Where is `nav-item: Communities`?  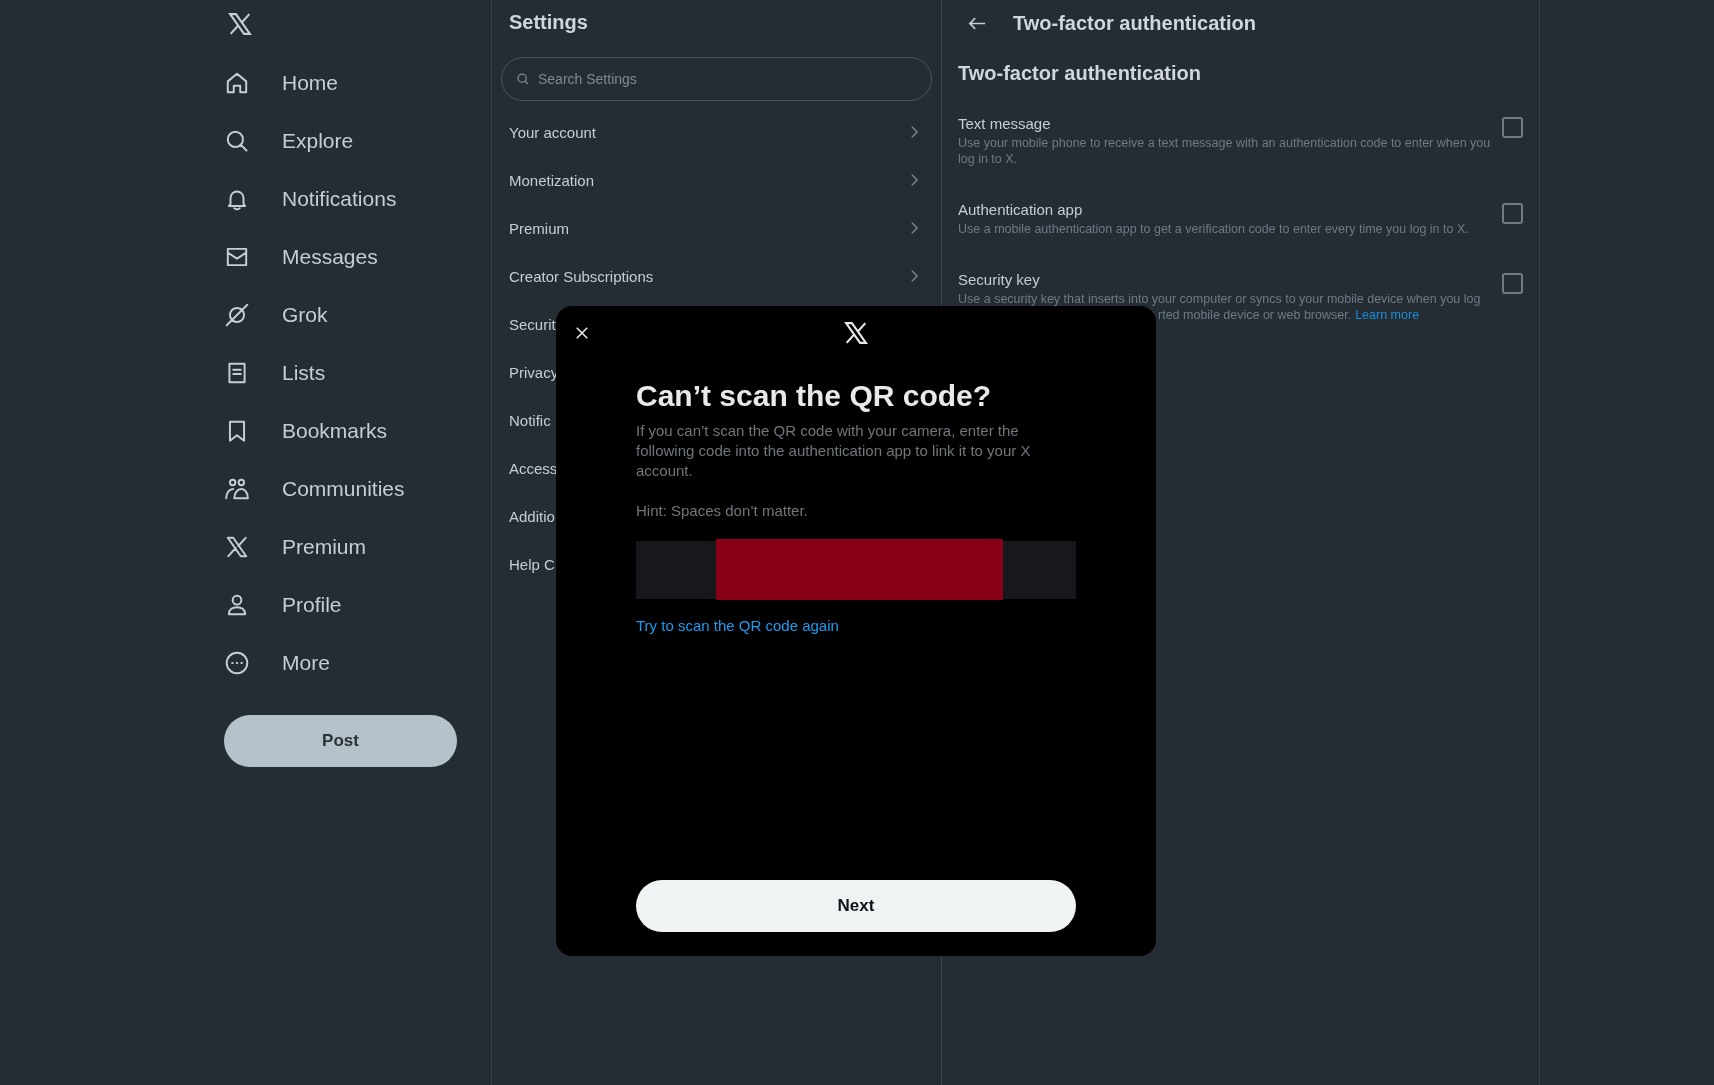 nav-item: Communities is located at coordinates (314, 489).